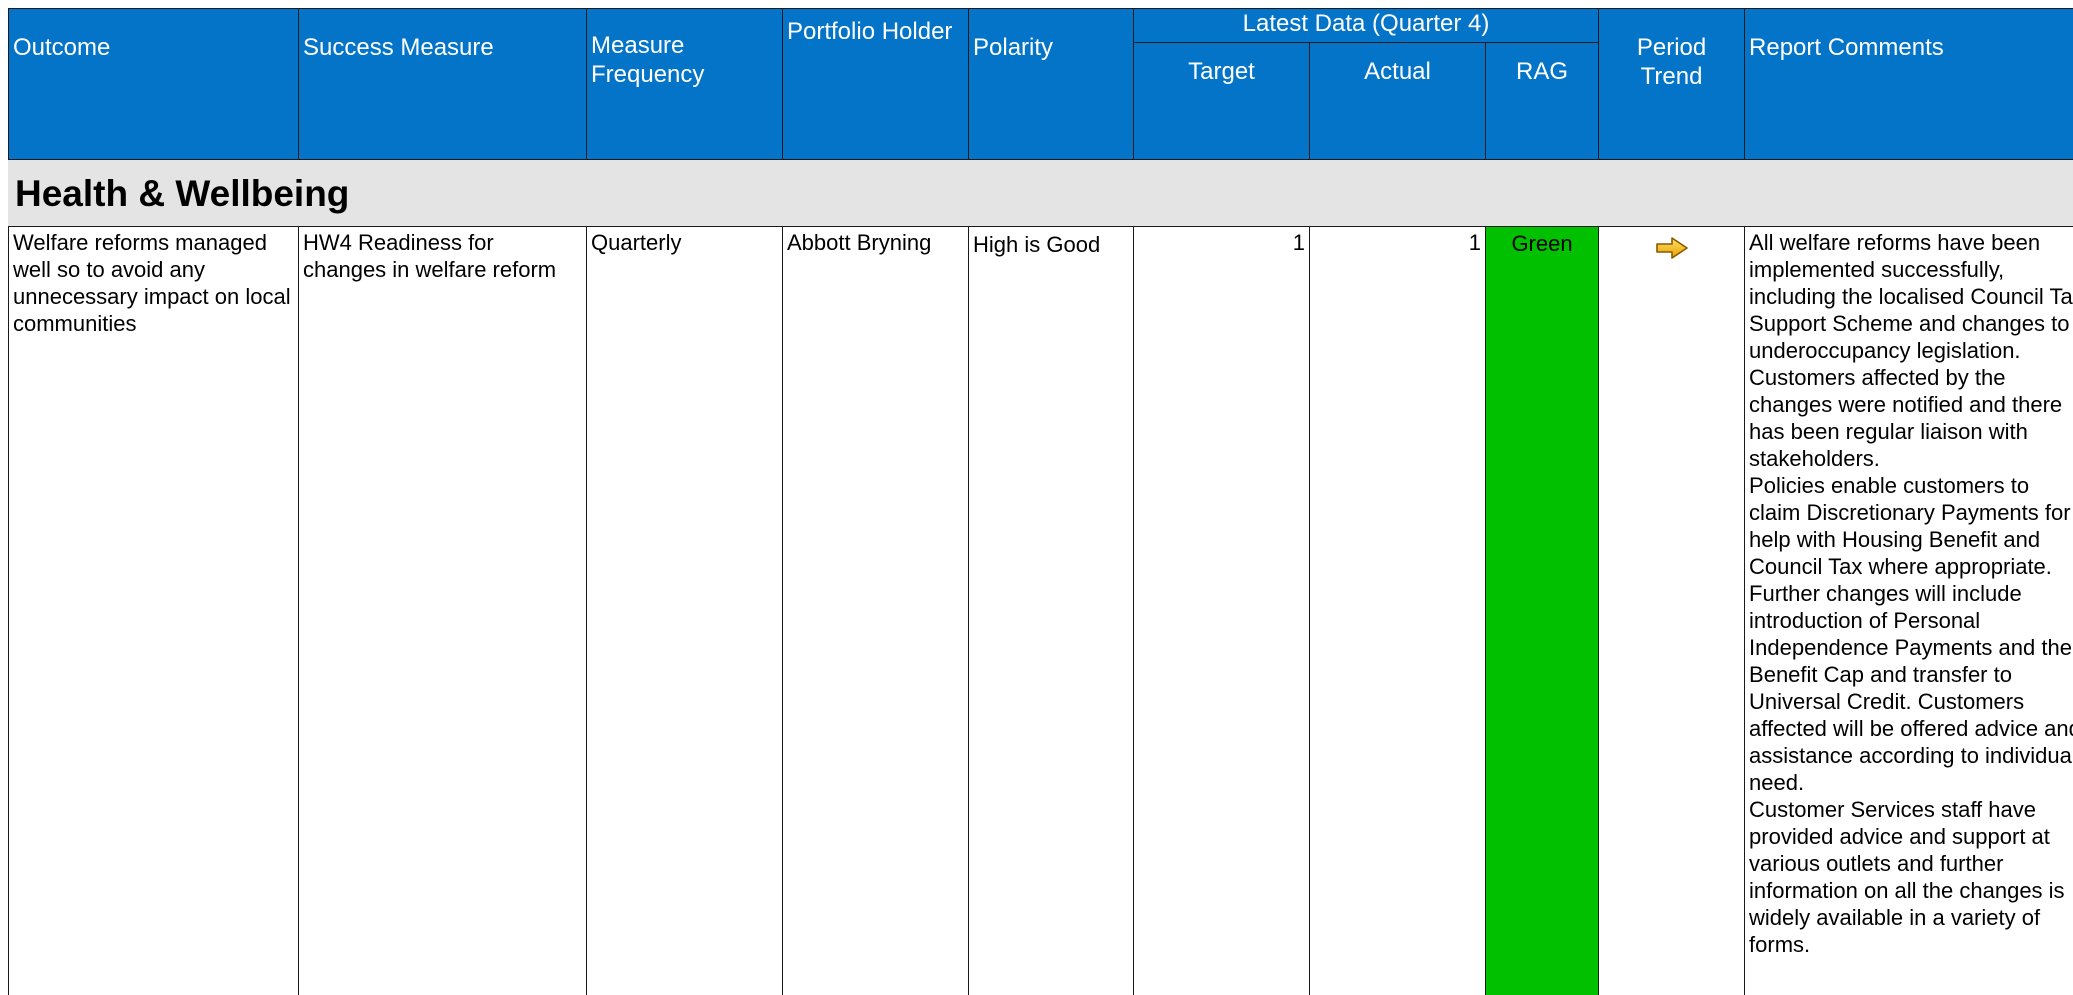  What do you see at coordinates (875, 610) in the screenshot?
I see `cell-portfolio-holder: Abbott Bryning` at bounding box center [875, 610].